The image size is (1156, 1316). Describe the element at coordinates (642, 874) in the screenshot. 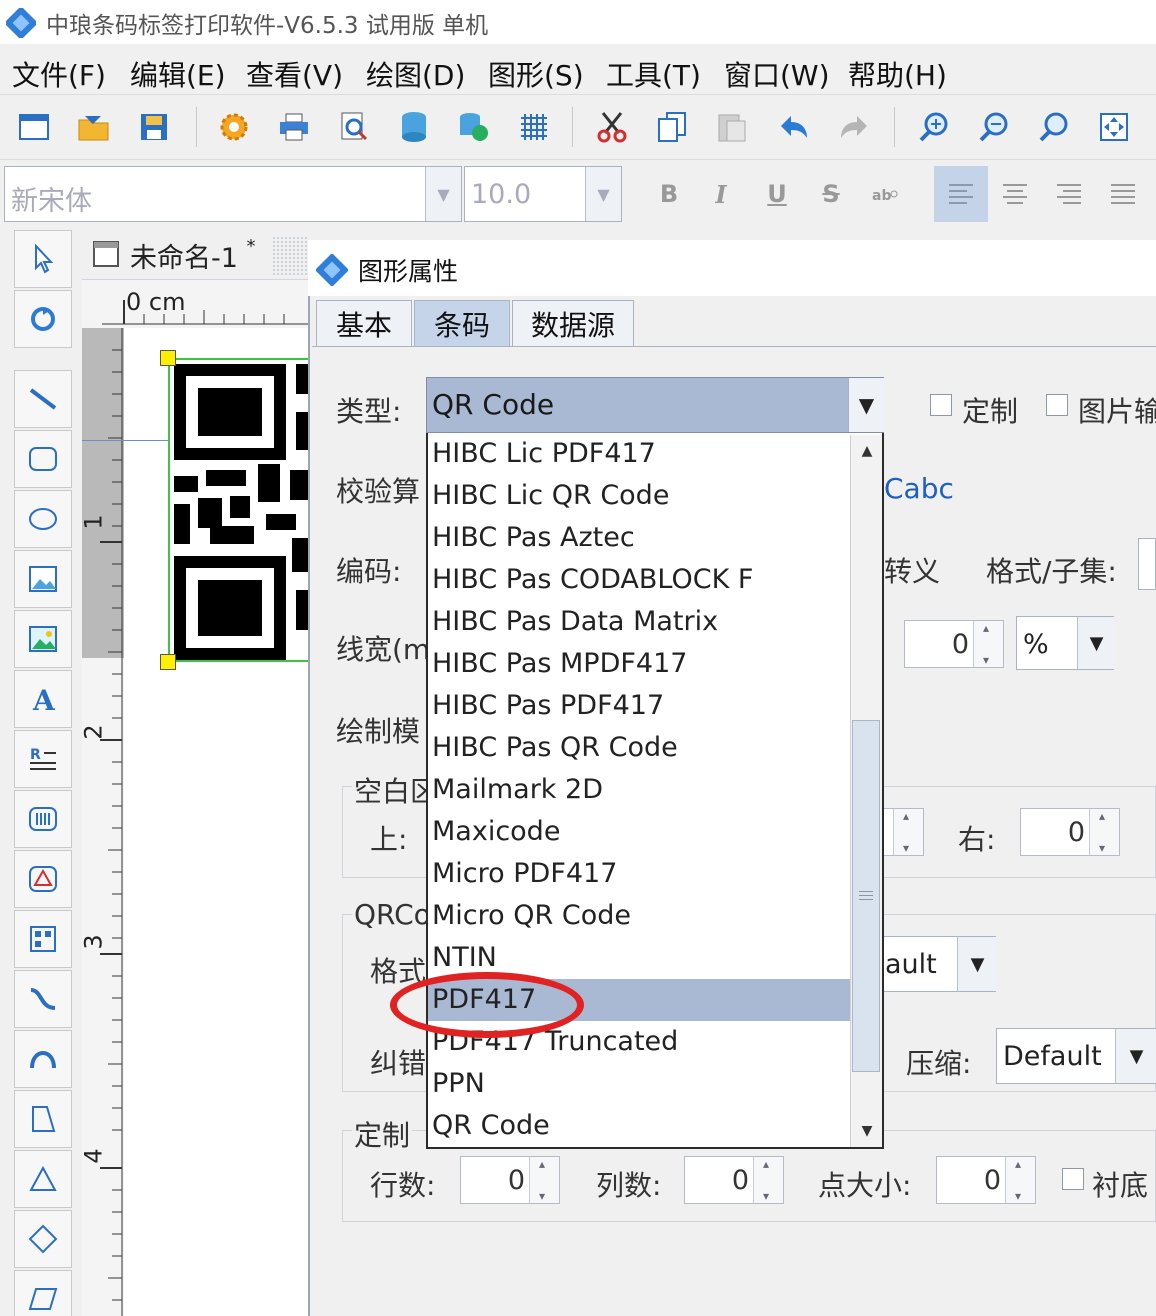

I see `dropdown-option: Micro PDF417` at that location.